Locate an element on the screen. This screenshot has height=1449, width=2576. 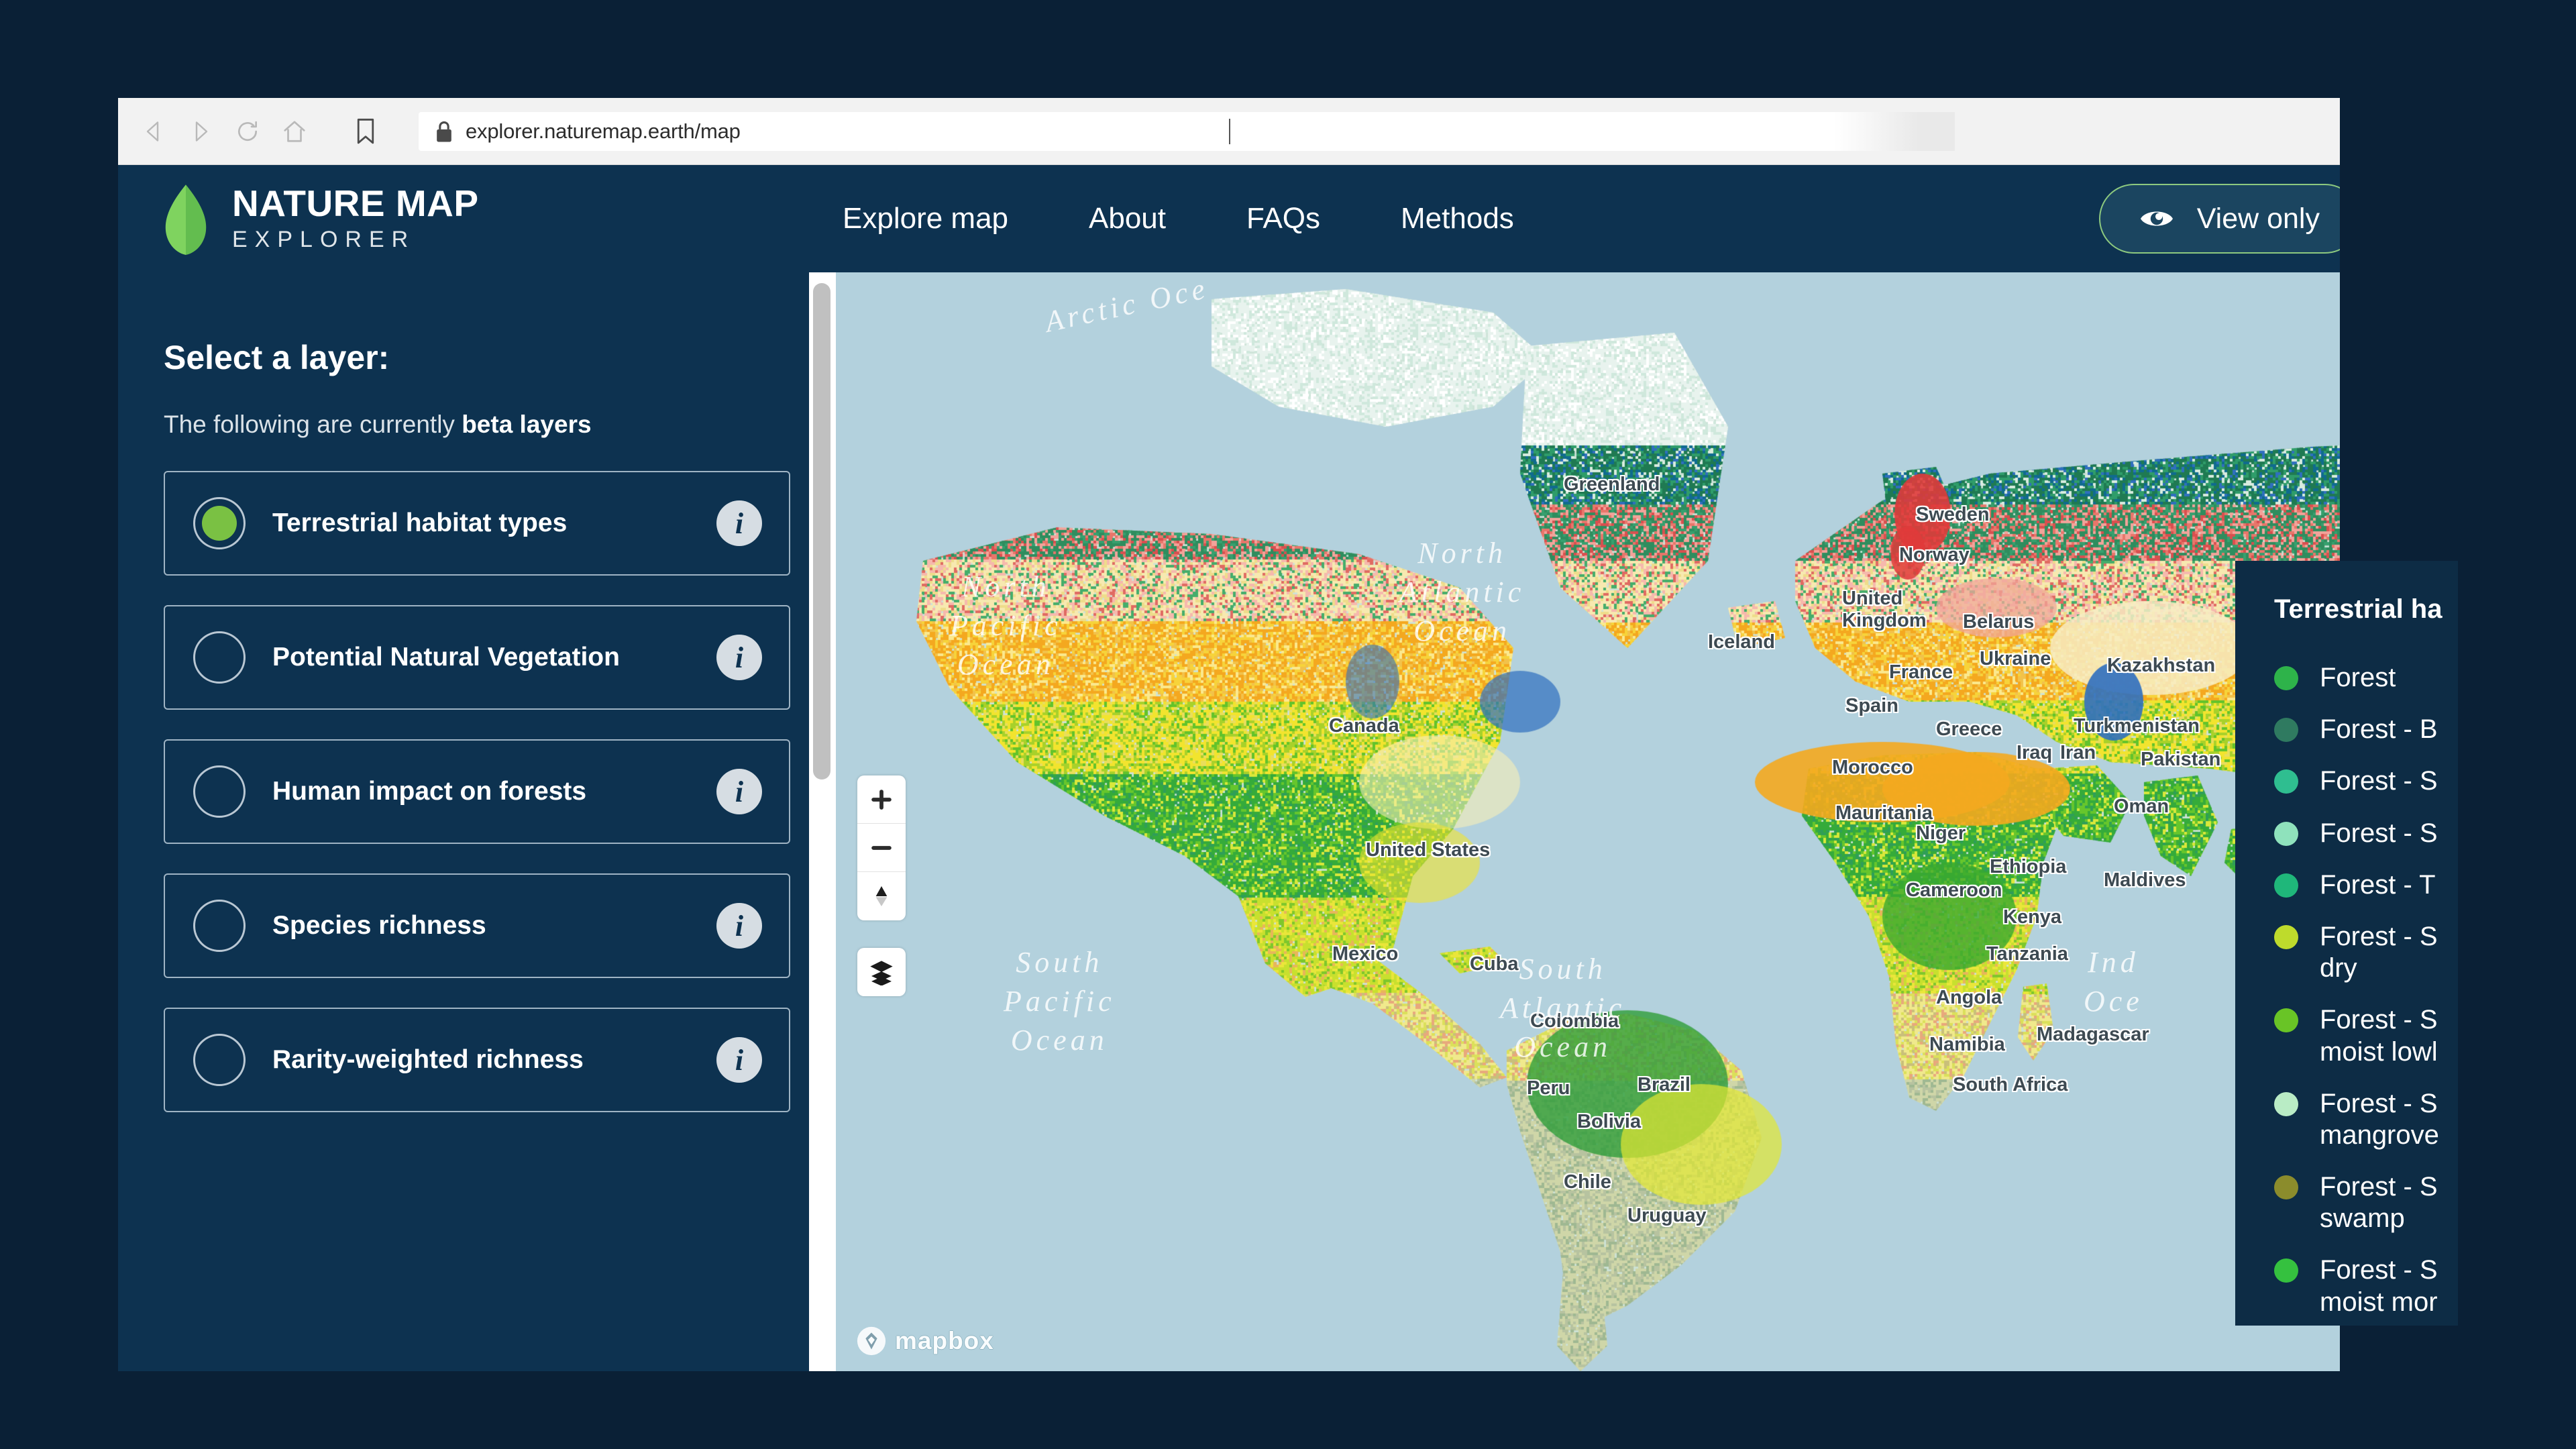
legend-item: Forest - S dry is located at coordinates (2366, 952).